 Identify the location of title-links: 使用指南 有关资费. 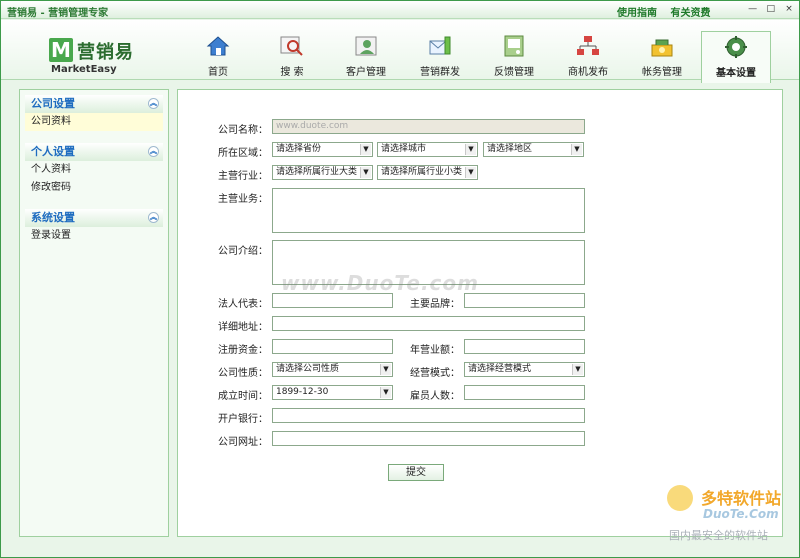
(668, 11).